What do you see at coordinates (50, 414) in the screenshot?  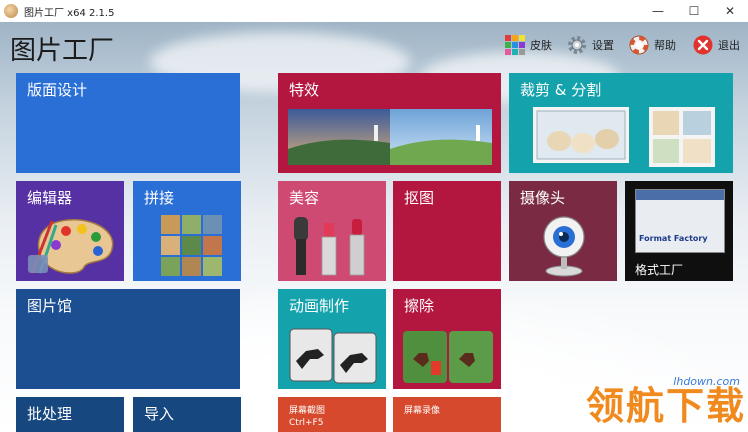 I see `tile-label: 批处理` at bounding box center [50, 414].